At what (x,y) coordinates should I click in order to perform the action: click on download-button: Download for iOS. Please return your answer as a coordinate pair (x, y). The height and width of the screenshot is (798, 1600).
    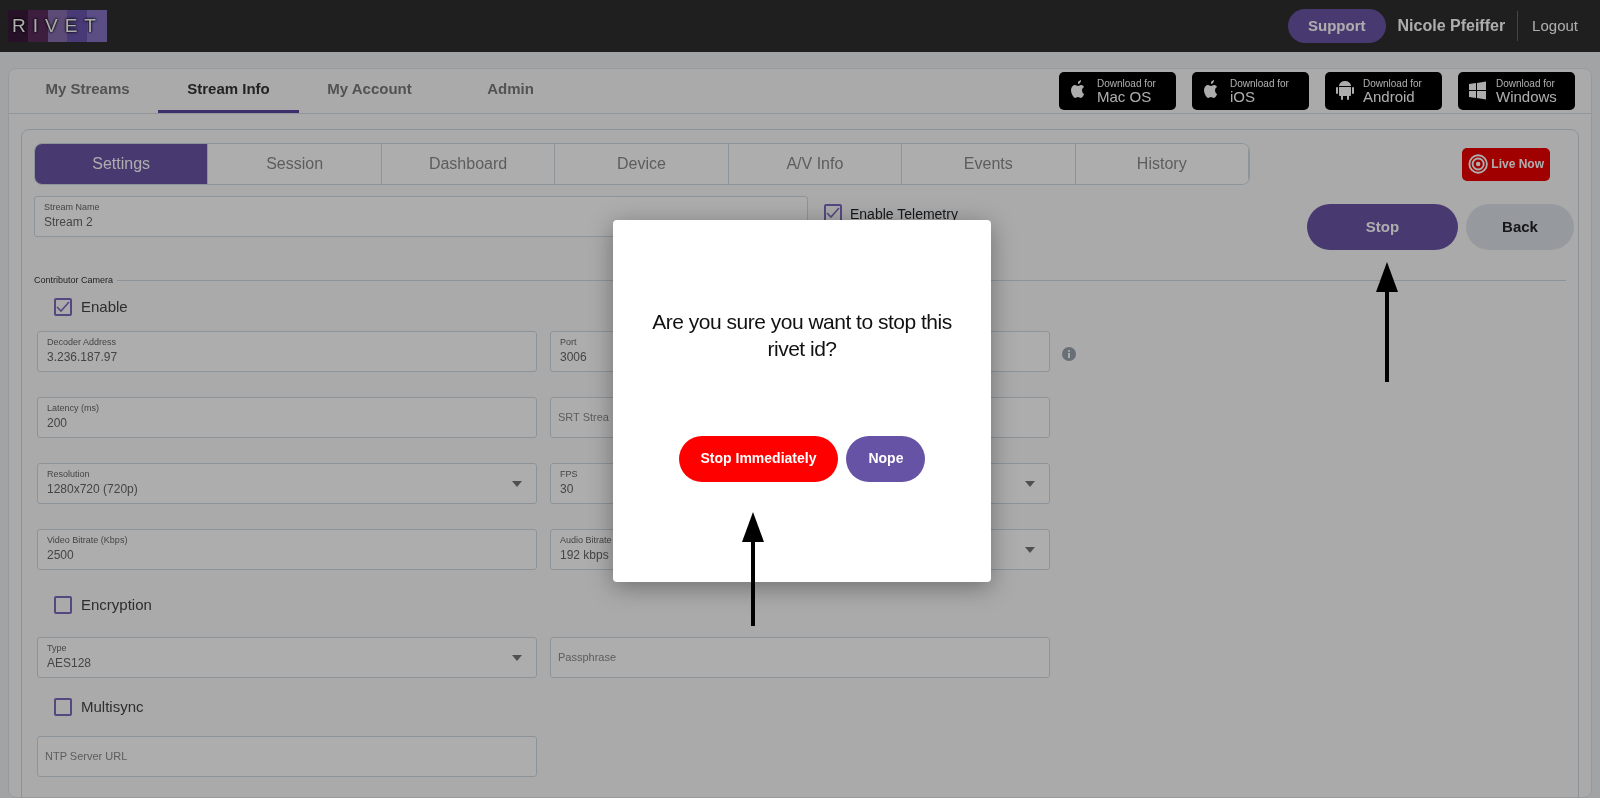
    Looking at the image, I should click on (1250, 91).